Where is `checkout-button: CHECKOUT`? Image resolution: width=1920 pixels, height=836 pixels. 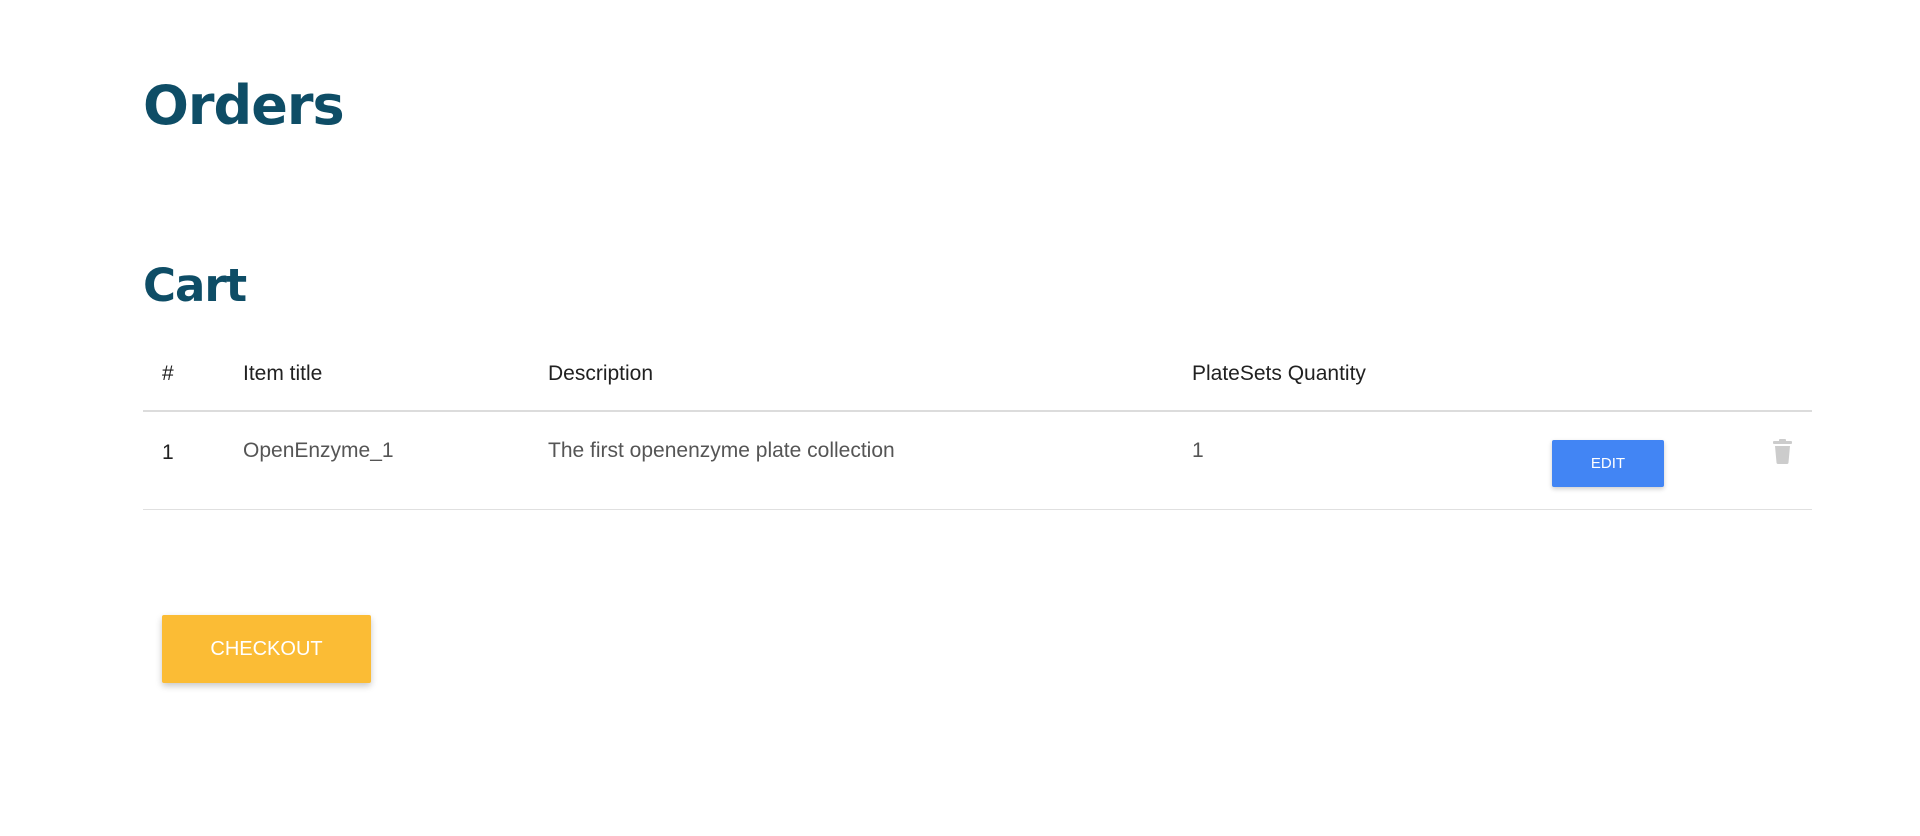
checkout-button: CHECKOUT is located at coordinates (266, 649).